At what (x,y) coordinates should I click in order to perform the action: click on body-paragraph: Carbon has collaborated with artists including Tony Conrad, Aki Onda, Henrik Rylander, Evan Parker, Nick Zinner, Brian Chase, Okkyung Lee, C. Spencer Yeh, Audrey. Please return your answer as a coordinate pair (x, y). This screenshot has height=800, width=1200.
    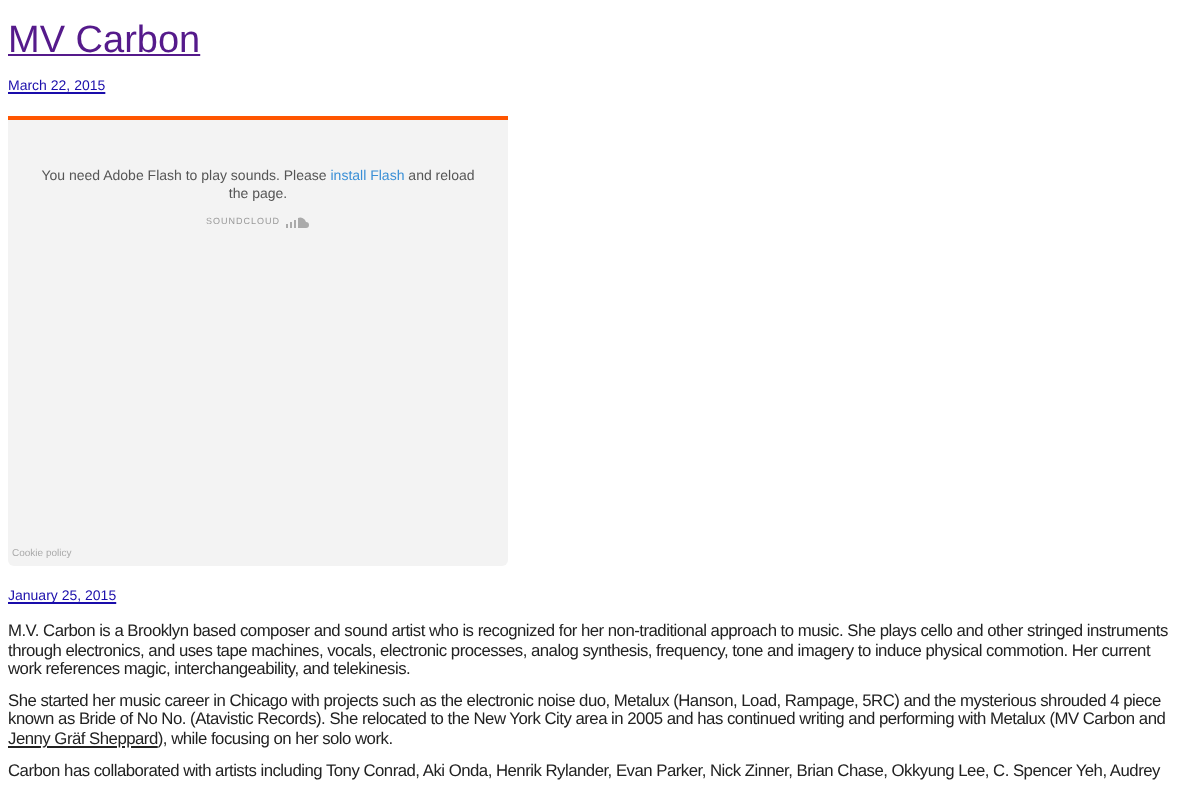
    Looking at the image, I should click on (585, 771).